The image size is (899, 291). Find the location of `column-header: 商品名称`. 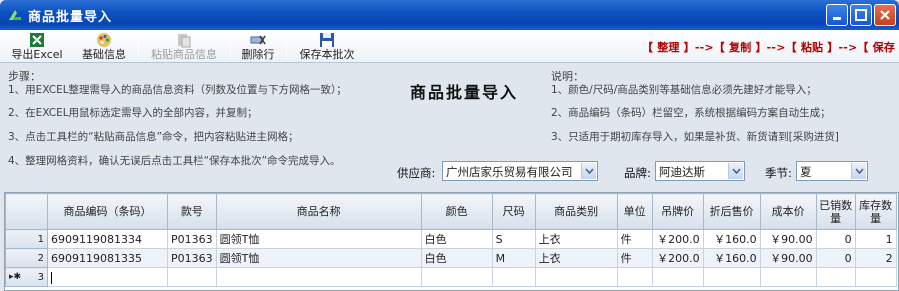

column-header: 商品名称 is located at coordinates (318, 211).